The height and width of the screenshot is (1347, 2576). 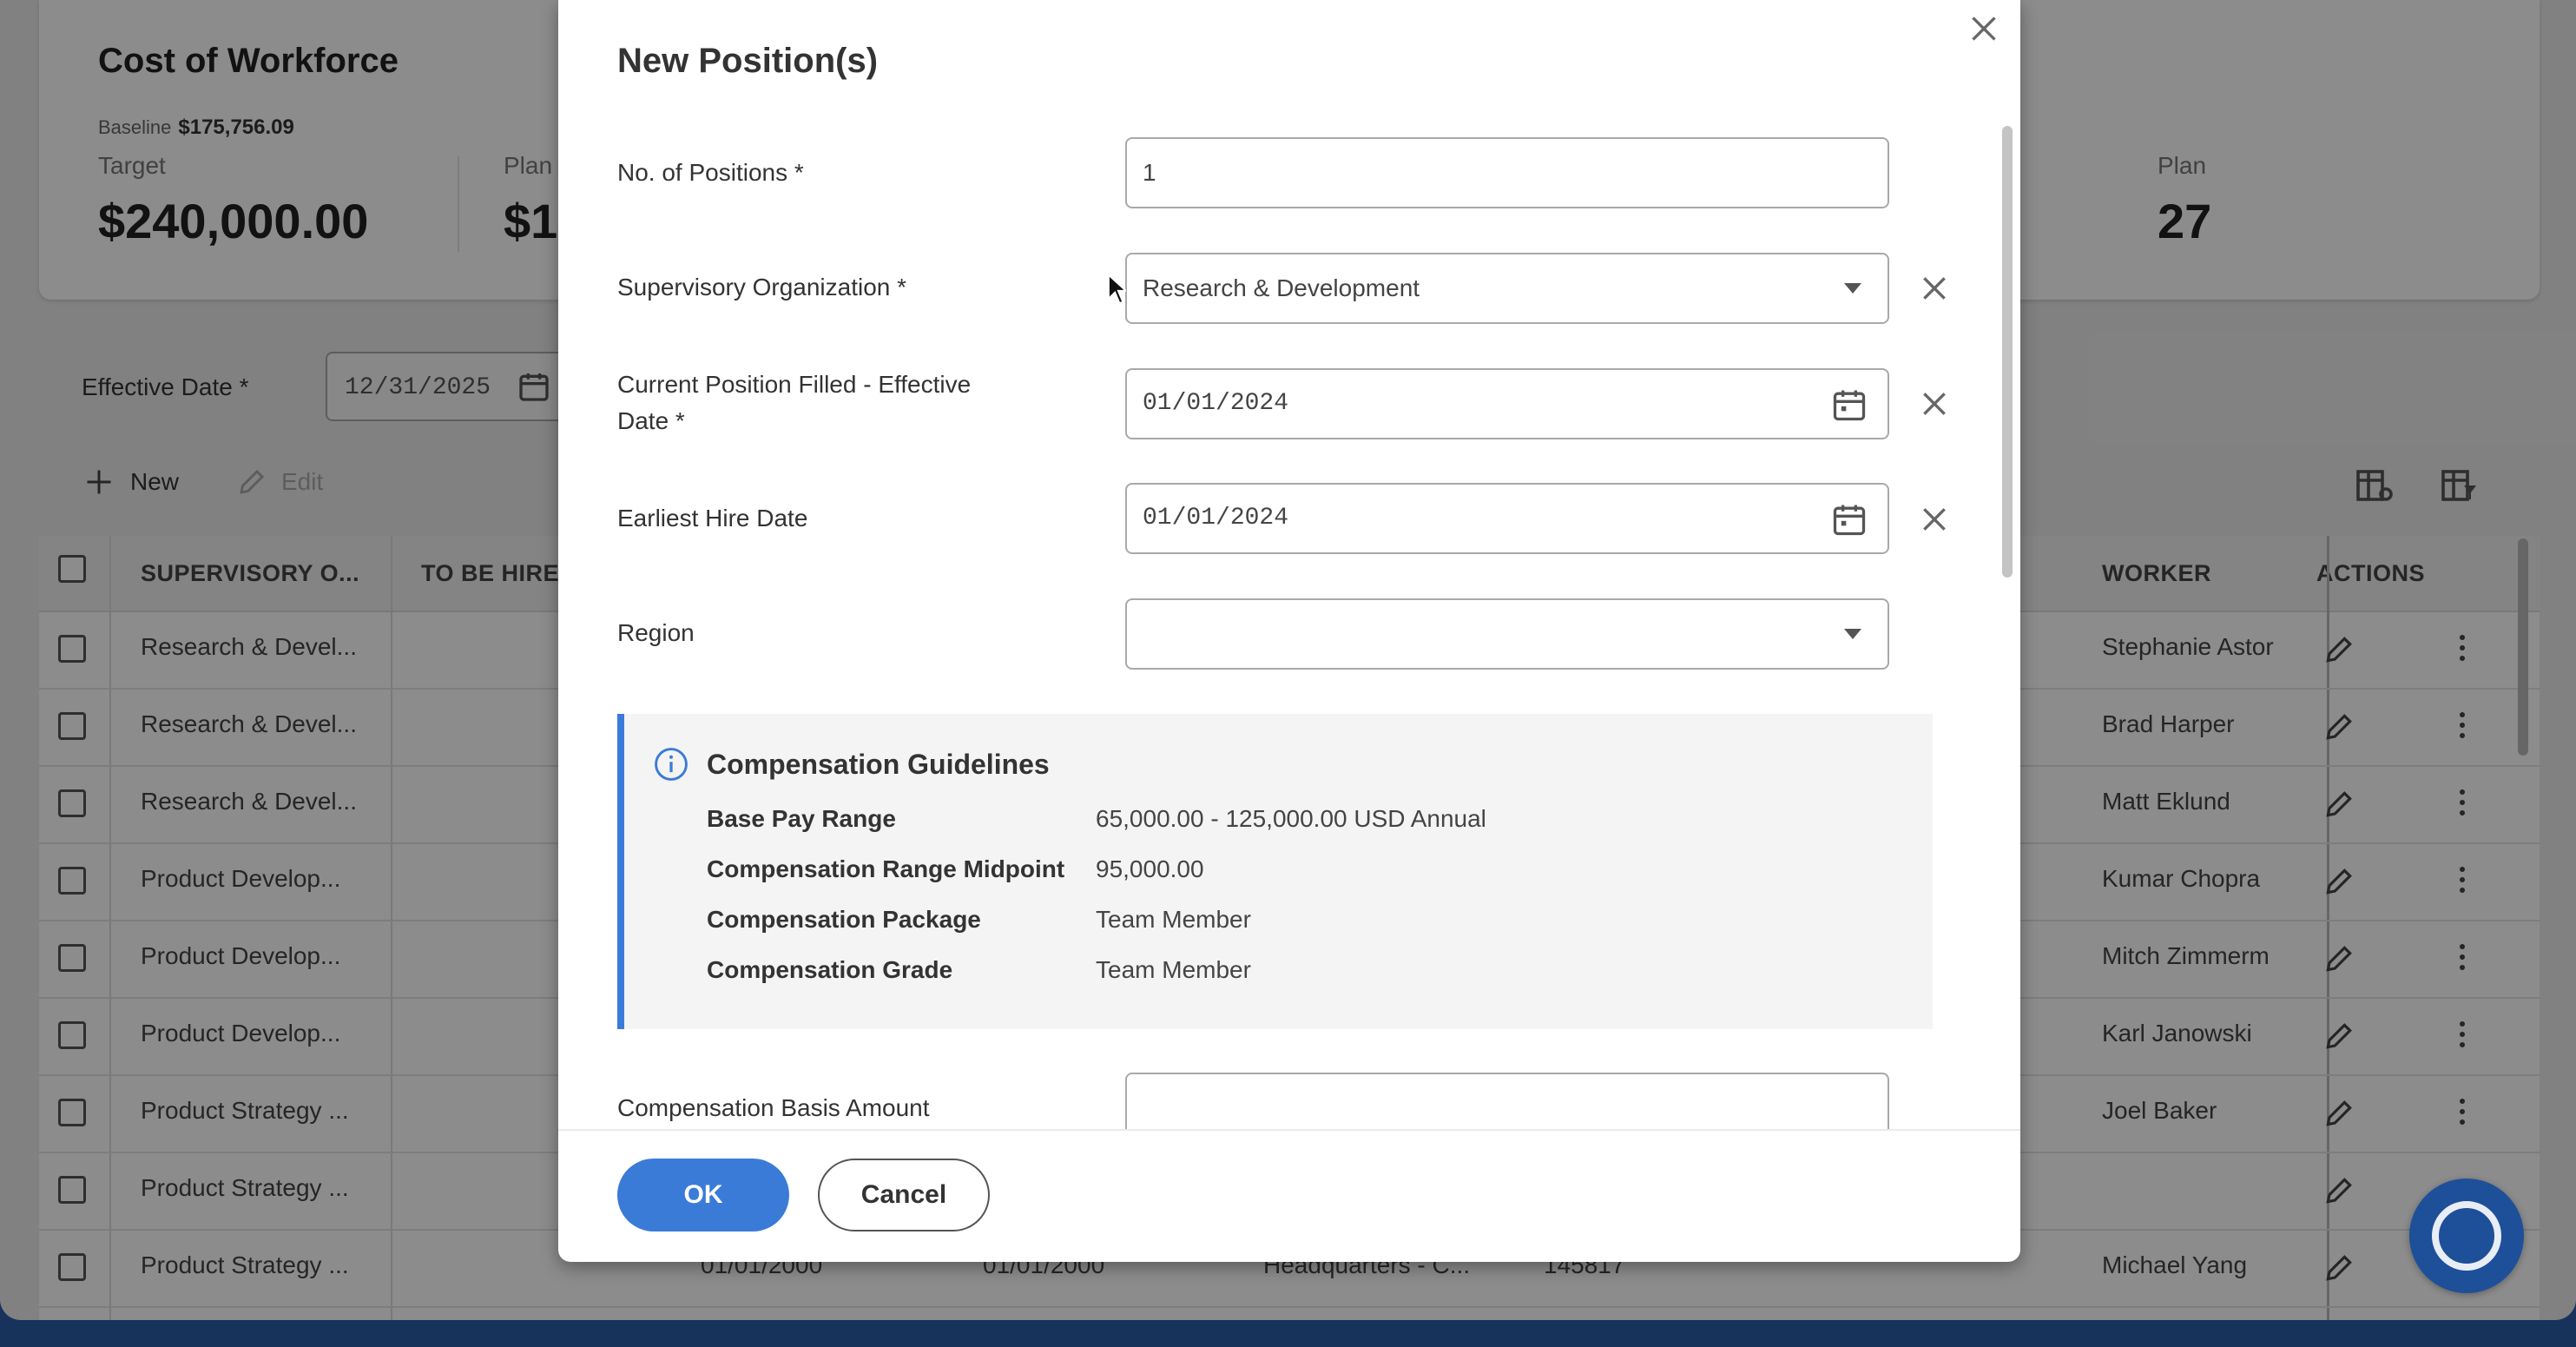 I want to click on supervisory-org-value: Research & Development, so click(x=1281, y=287).